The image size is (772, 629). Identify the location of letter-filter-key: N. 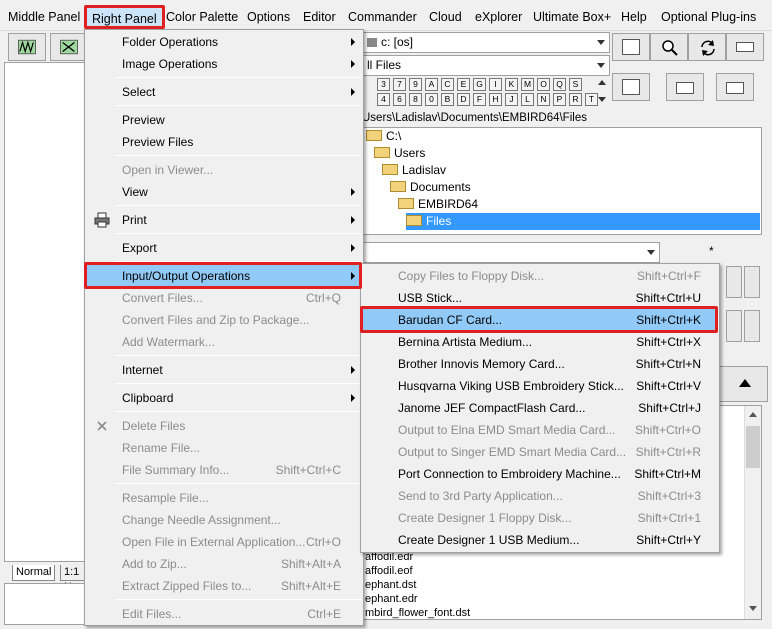
(543, 99).